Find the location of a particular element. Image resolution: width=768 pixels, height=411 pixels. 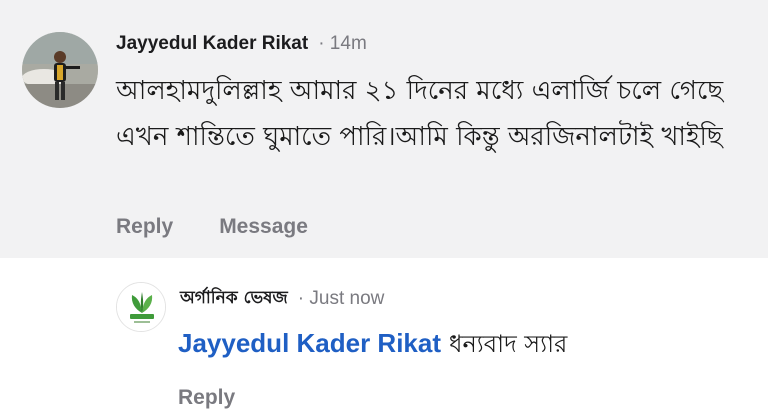

comment-timestamp: · 14m is located at coordinates (342, 43).